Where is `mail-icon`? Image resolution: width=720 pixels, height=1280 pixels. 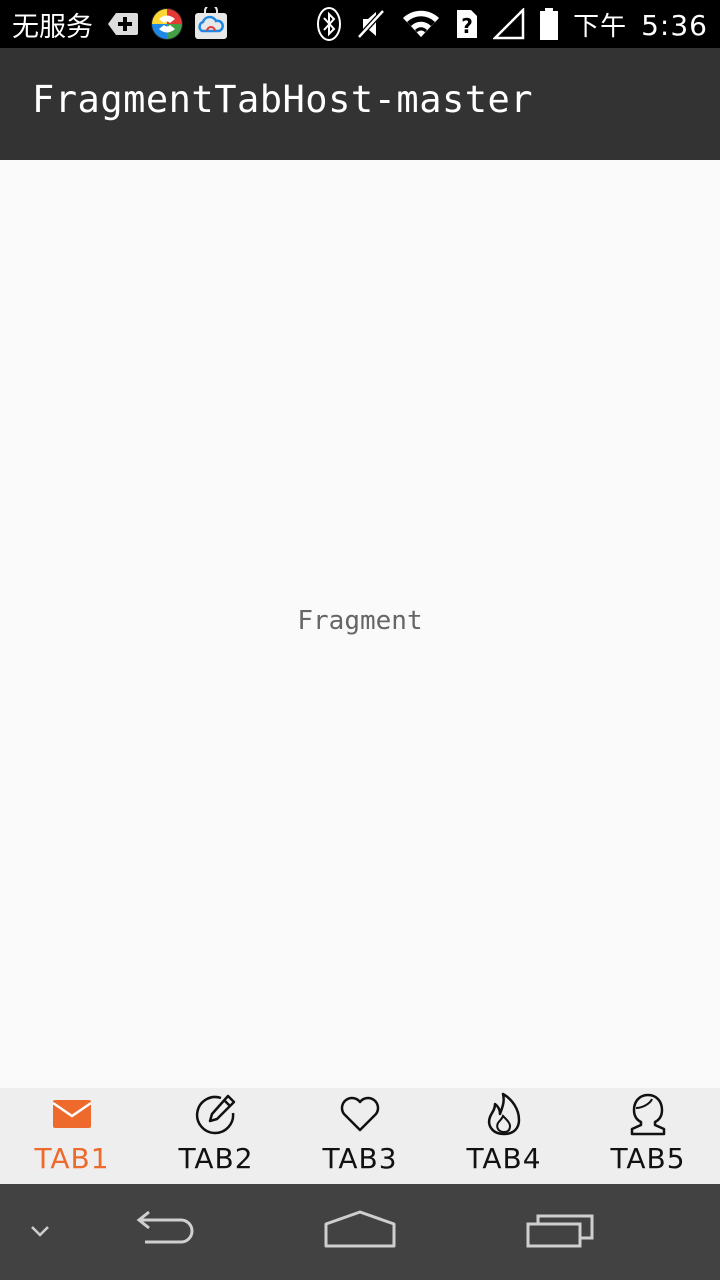 mail-icon is located at coordinates (72, 1114).